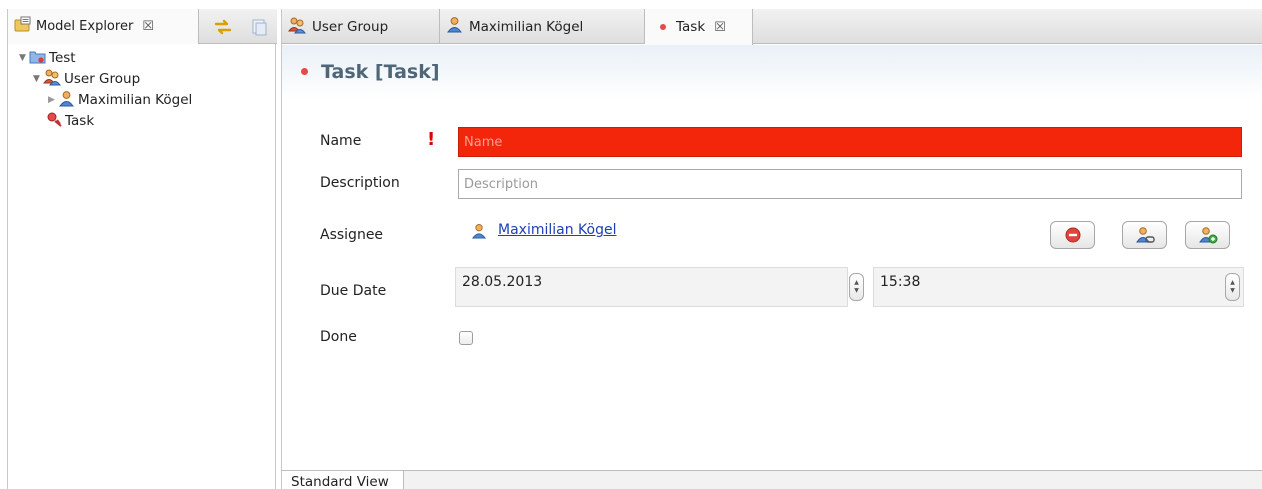  I want to click on tab-model-explorer: Model Explorer ☒, so click(103, 26).